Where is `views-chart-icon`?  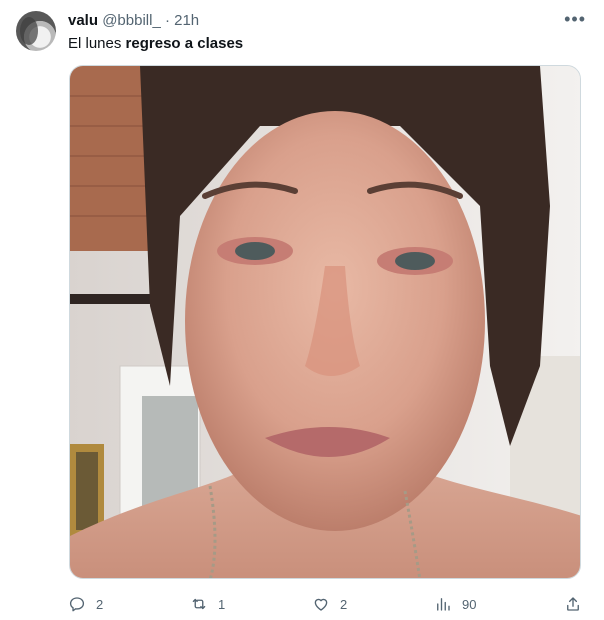
views-chart-icon is located at coordinates (443, 604).